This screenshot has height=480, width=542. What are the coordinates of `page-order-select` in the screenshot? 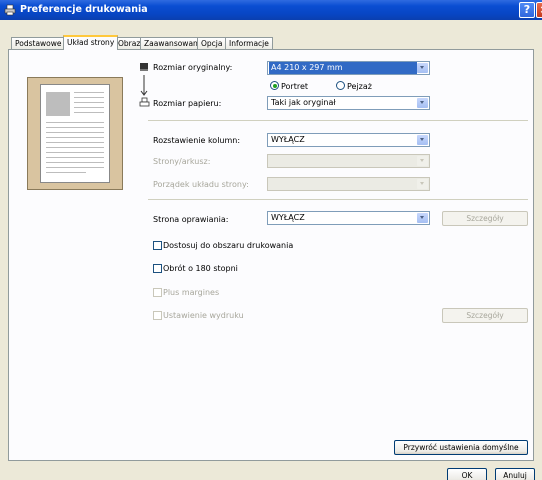 It's located at (348, 184).